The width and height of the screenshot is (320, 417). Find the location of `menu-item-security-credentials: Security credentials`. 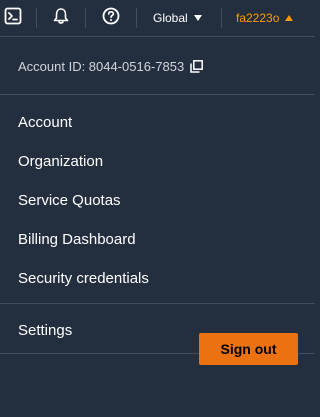

menu-item-security-credentials: Security credentials is located at coordinates (83, 278).